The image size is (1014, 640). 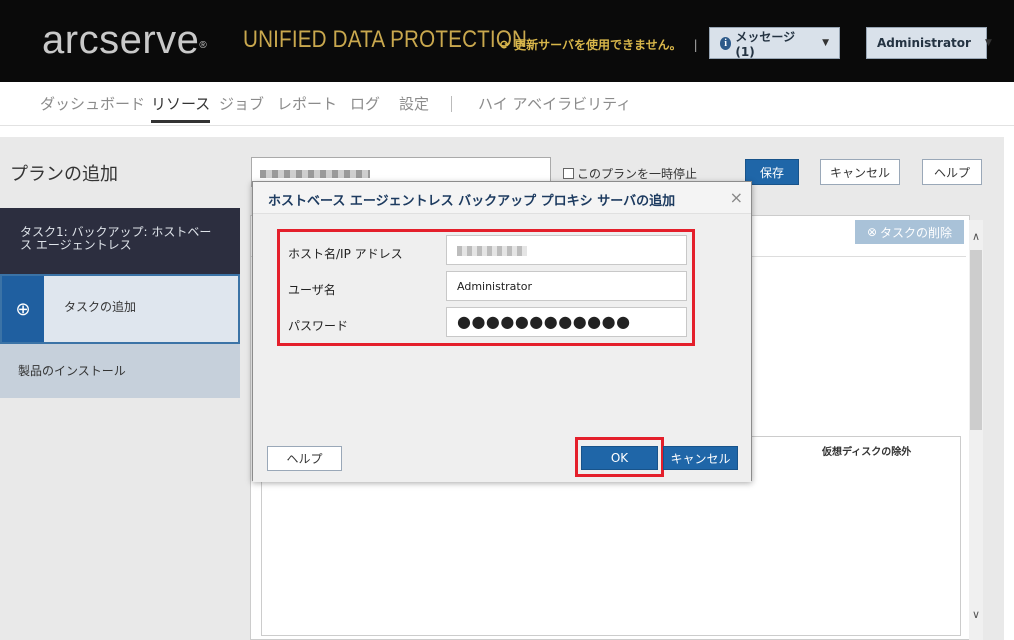 What do you see at coordinates (566, 286) in the screenshot?
I see `username-field: Administrator` at bounding box center [566, 286].